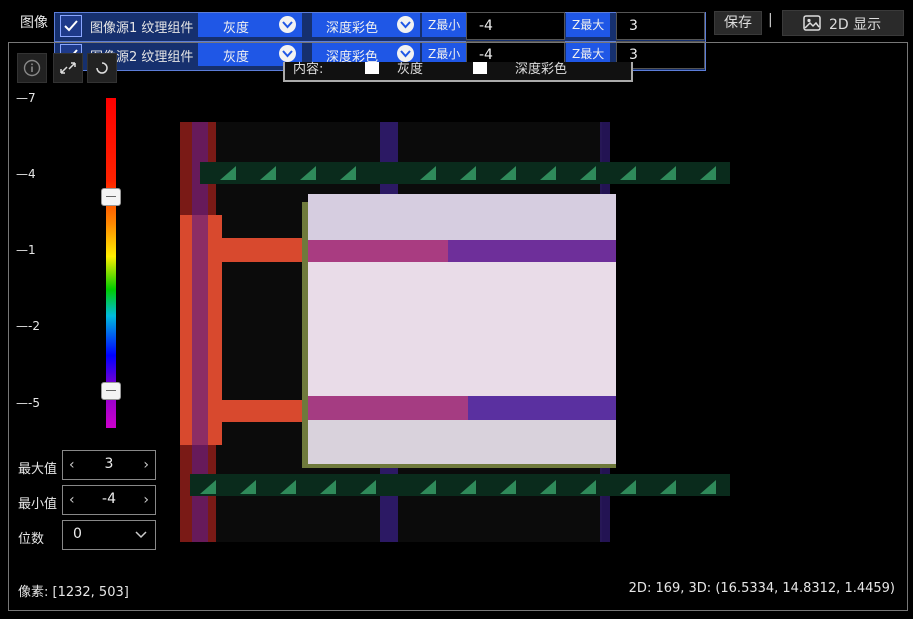 The image size is (913, 619). What do you see at coordinates (308, 69) in the screenshot?
I see `content-label: 内容:` at bounding box center [308, 69].